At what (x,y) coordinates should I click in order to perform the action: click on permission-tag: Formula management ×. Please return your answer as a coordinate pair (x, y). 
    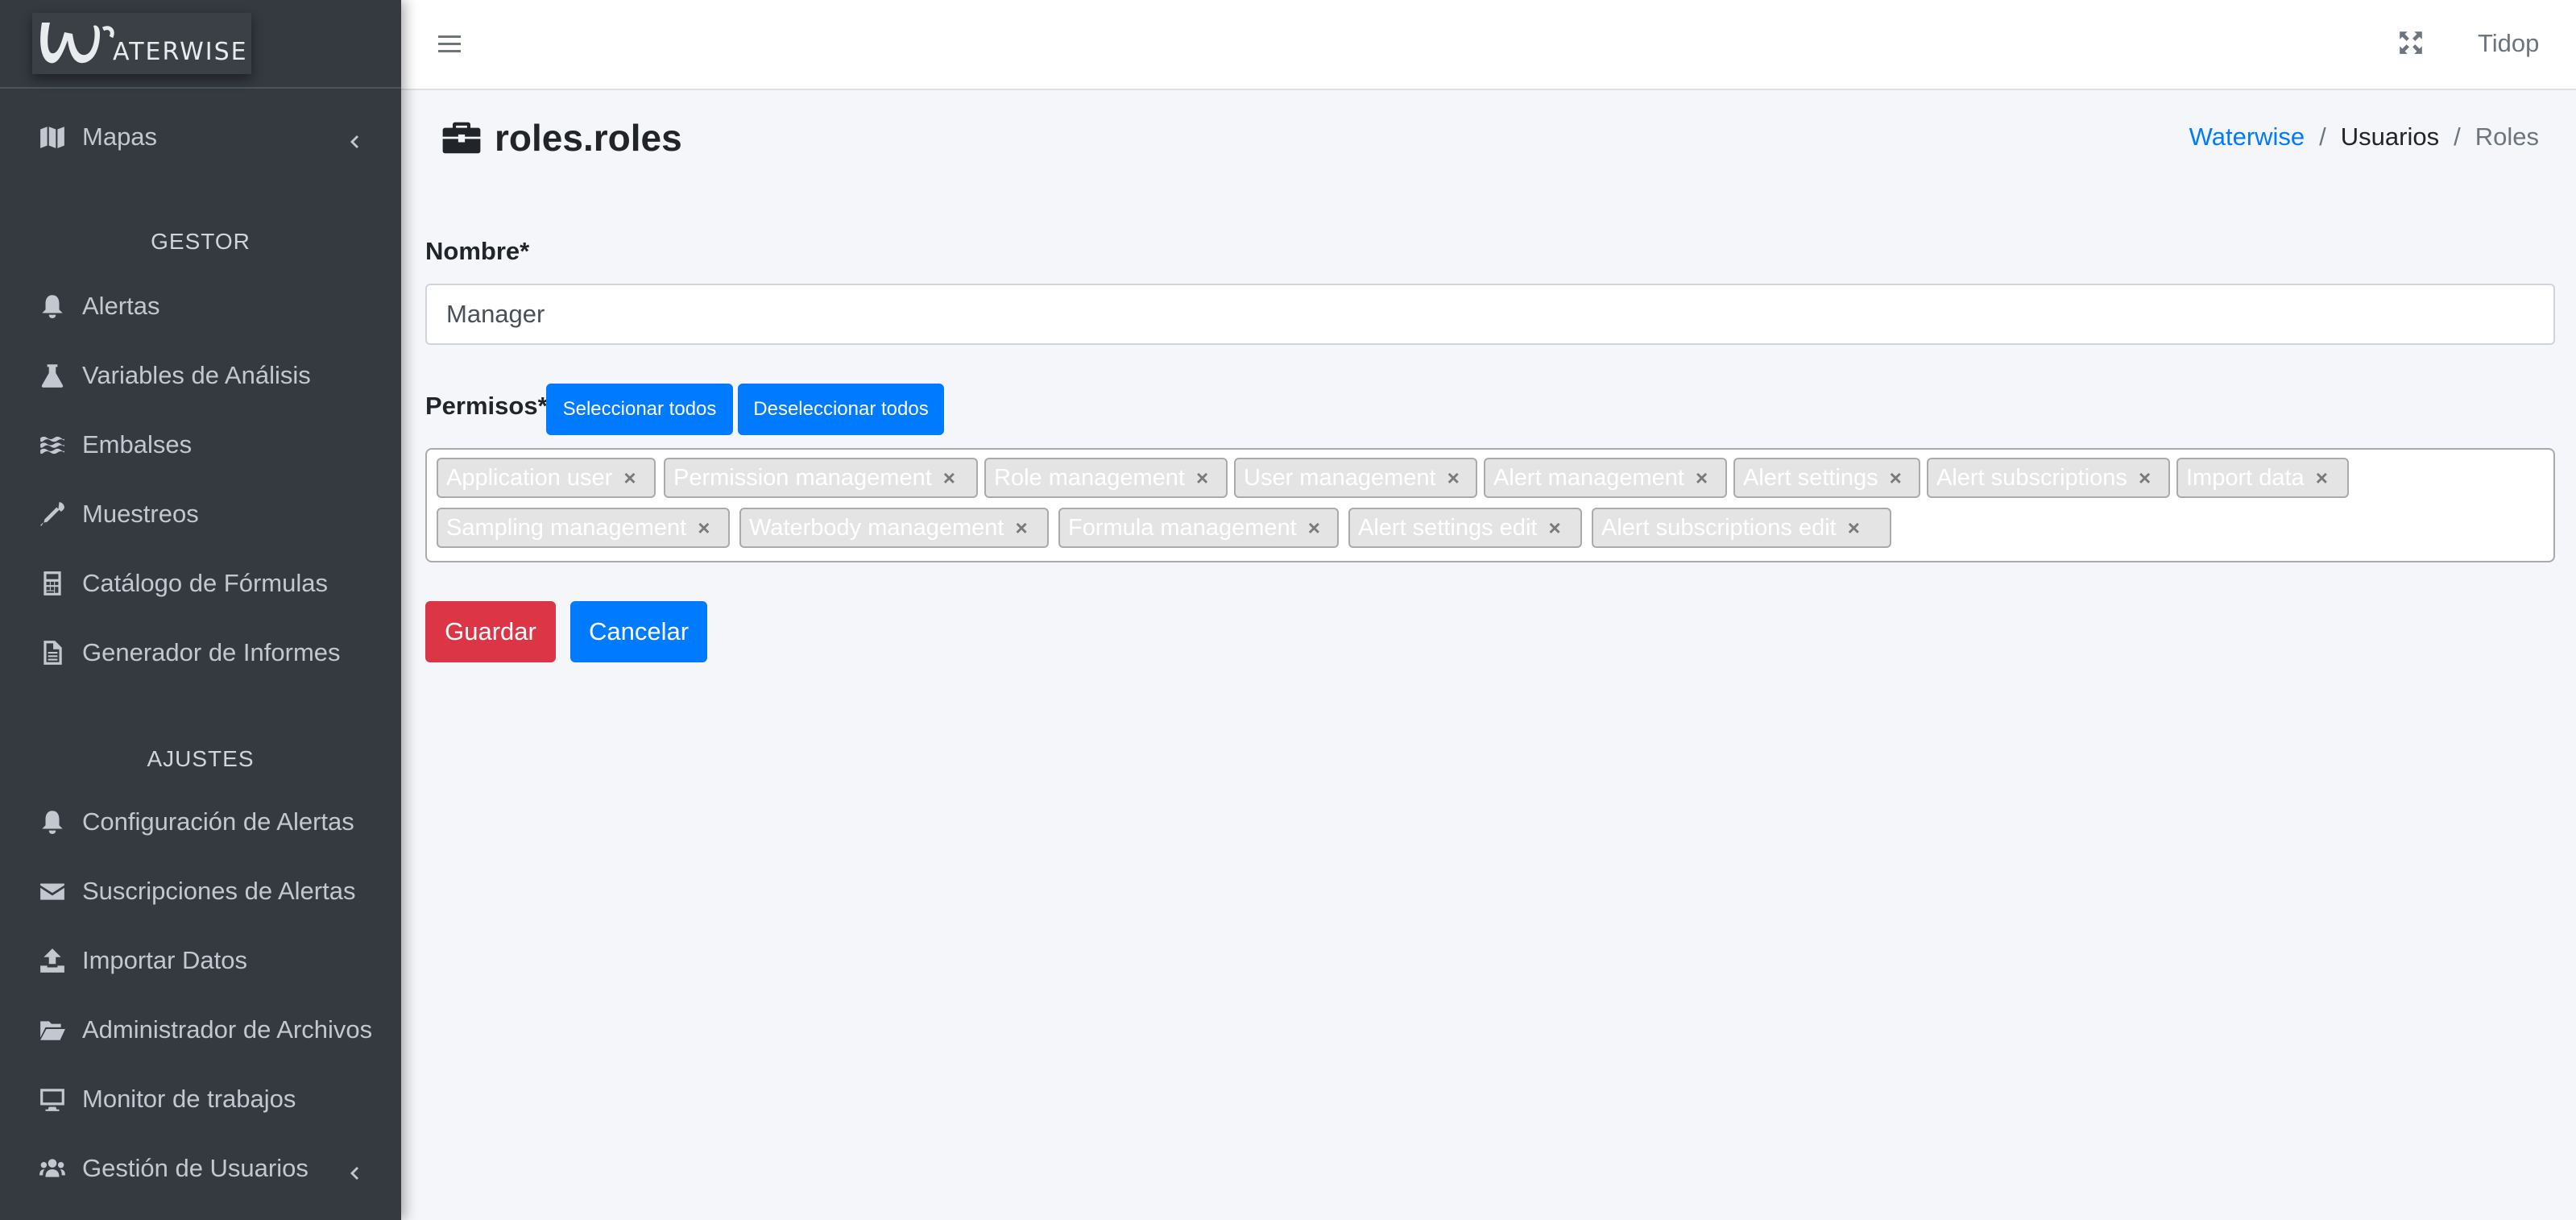
    Looking at the image, I should click on (1198, 528).